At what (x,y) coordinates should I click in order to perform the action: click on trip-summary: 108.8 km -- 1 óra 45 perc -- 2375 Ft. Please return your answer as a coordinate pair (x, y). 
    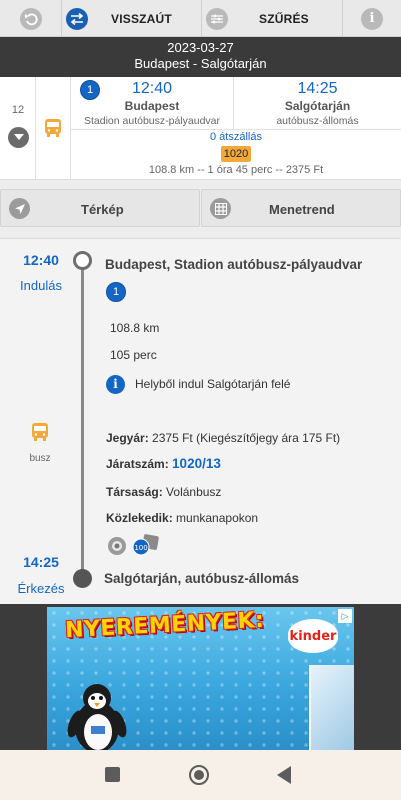
    Looking at the image, I should click on (236, 170).